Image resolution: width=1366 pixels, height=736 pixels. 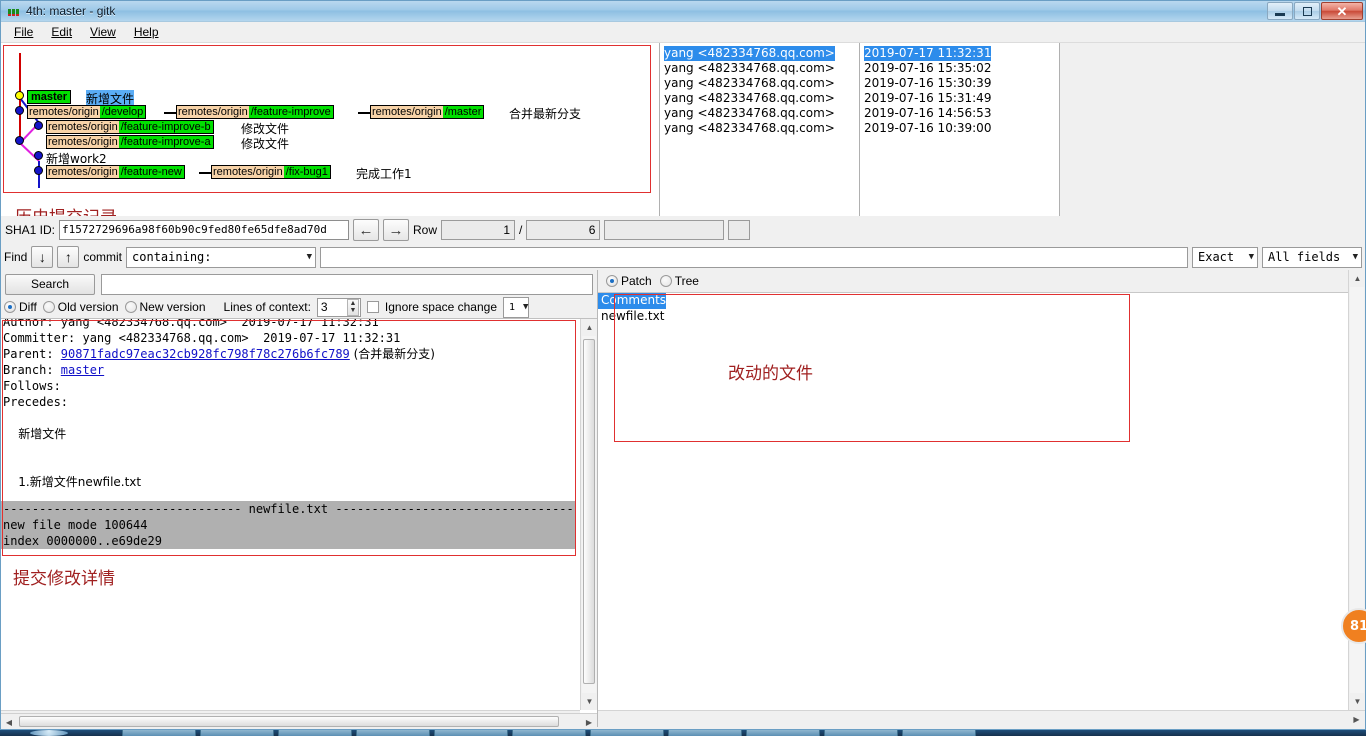 What do you see at coordinates (53, 370) in the screenshot?
I see `diff-line-branch: Branch: master` at bounding box center [53, 370].